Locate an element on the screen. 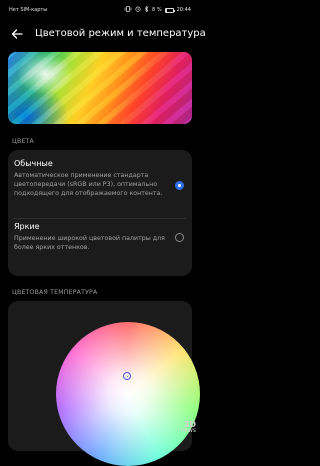 The width and height of the screenshot is (320, 466). option-vivid-title: Яркие is located at coordinates (27, 226).